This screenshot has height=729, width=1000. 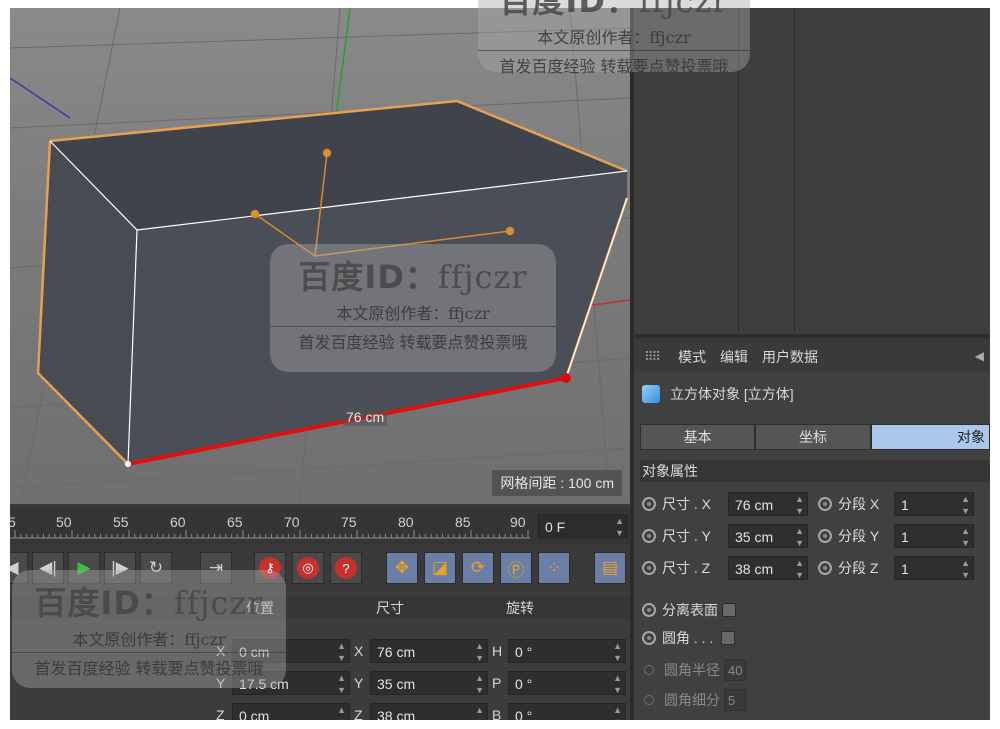 I want to click on rotation-h-field: 0 ° ▲ ▼, so click(x=567, y=651).